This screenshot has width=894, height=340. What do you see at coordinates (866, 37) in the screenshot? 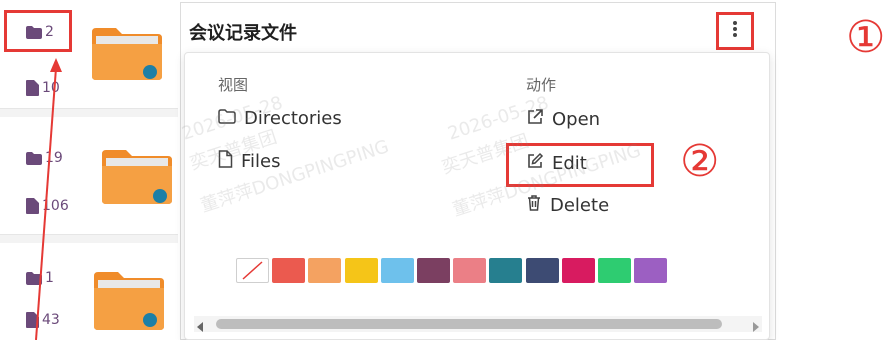
I see `annotation-number-one: ①` at bounding box center [866, 37].